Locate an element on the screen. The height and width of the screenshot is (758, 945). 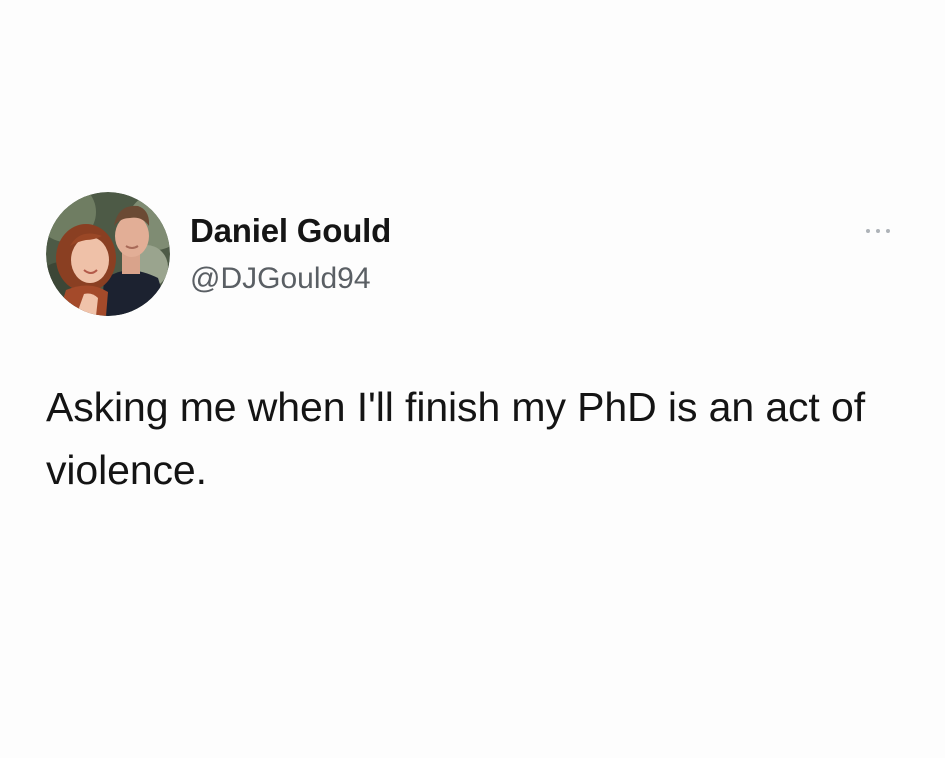
tweet-author: Daniel Gould @DJGould94 is located at coordinates (290, 254).